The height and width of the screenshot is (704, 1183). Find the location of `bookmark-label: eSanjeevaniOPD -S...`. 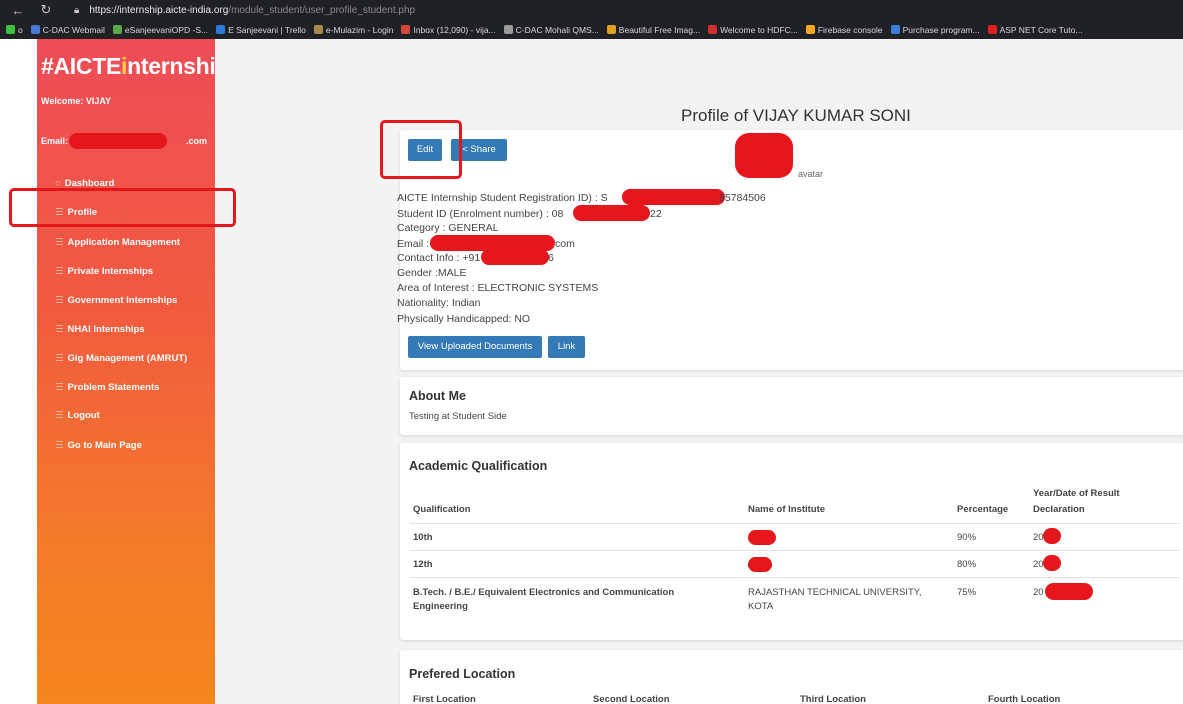

bookmark-label: eSanjeevaniOPD -S... is located at coordinates (166, 29).